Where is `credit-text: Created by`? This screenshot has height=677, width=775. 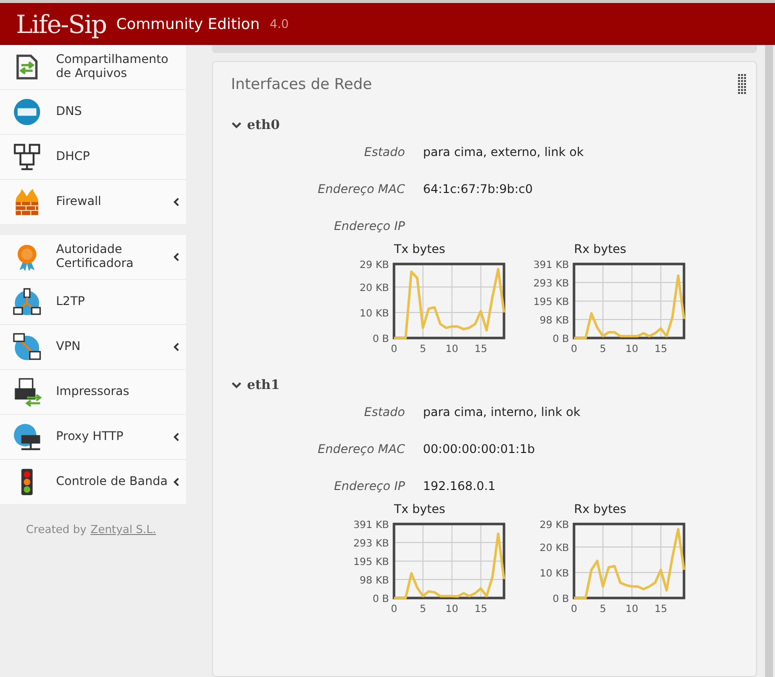 credit-text: Created by is located at coordinates (56, 529).